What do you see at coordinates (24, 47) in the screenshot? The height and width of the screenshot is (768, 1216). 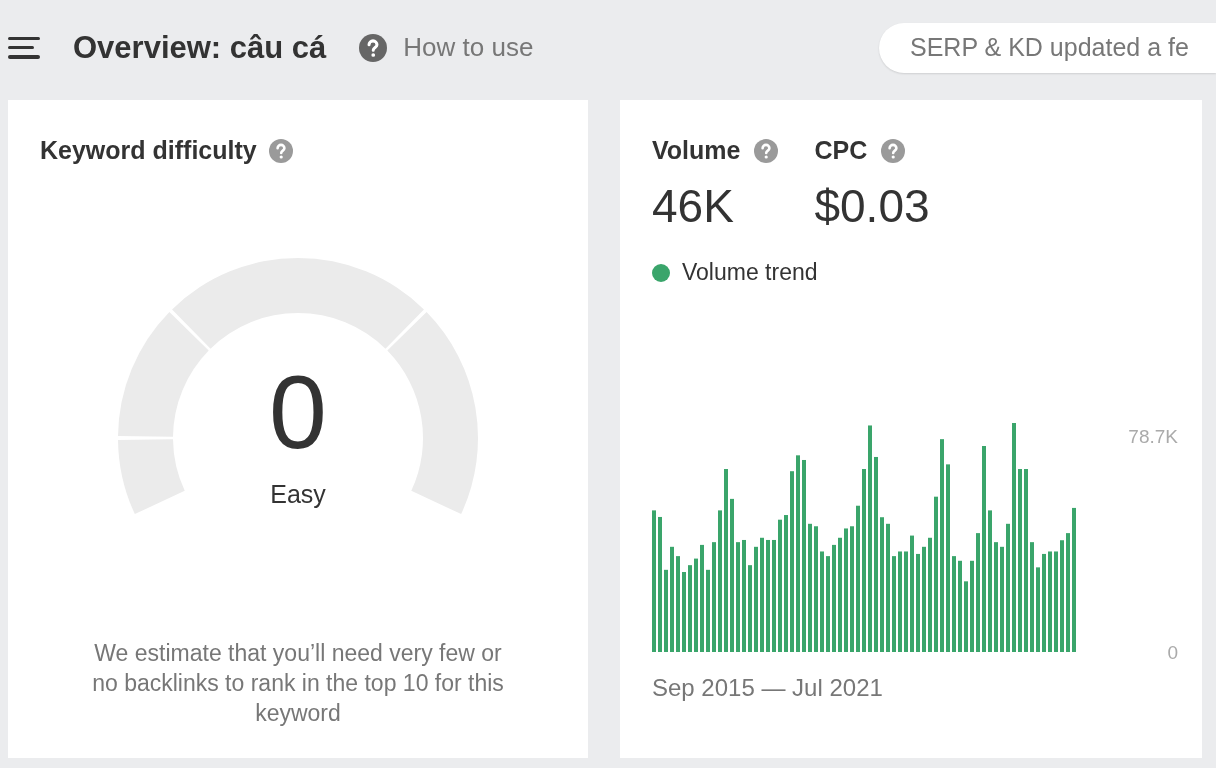 I see `menu-icon` at bounding box center [24, 47].